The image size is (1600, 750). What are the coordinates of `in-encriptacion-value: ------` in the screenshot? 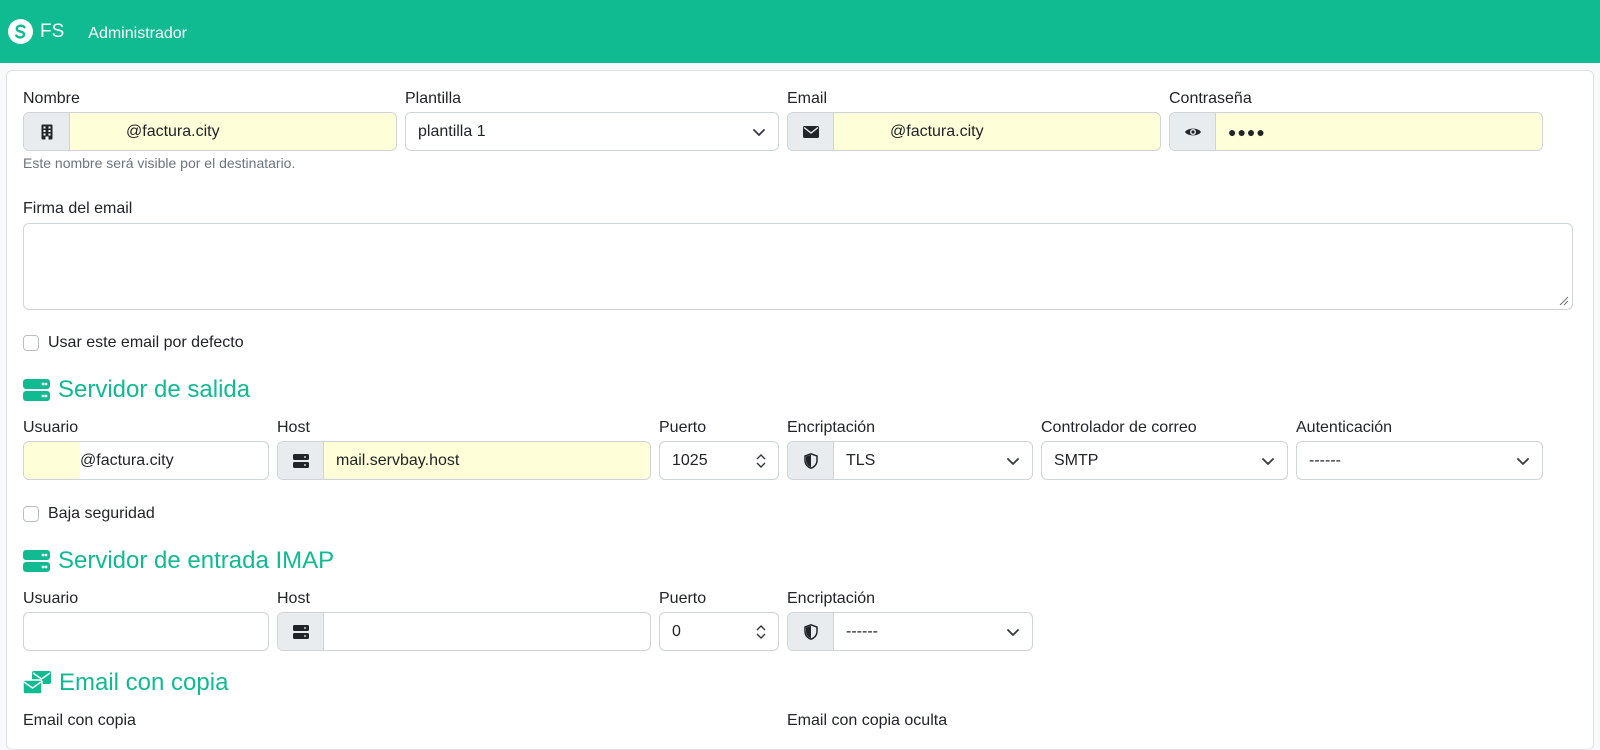 It's located at (862, 631).